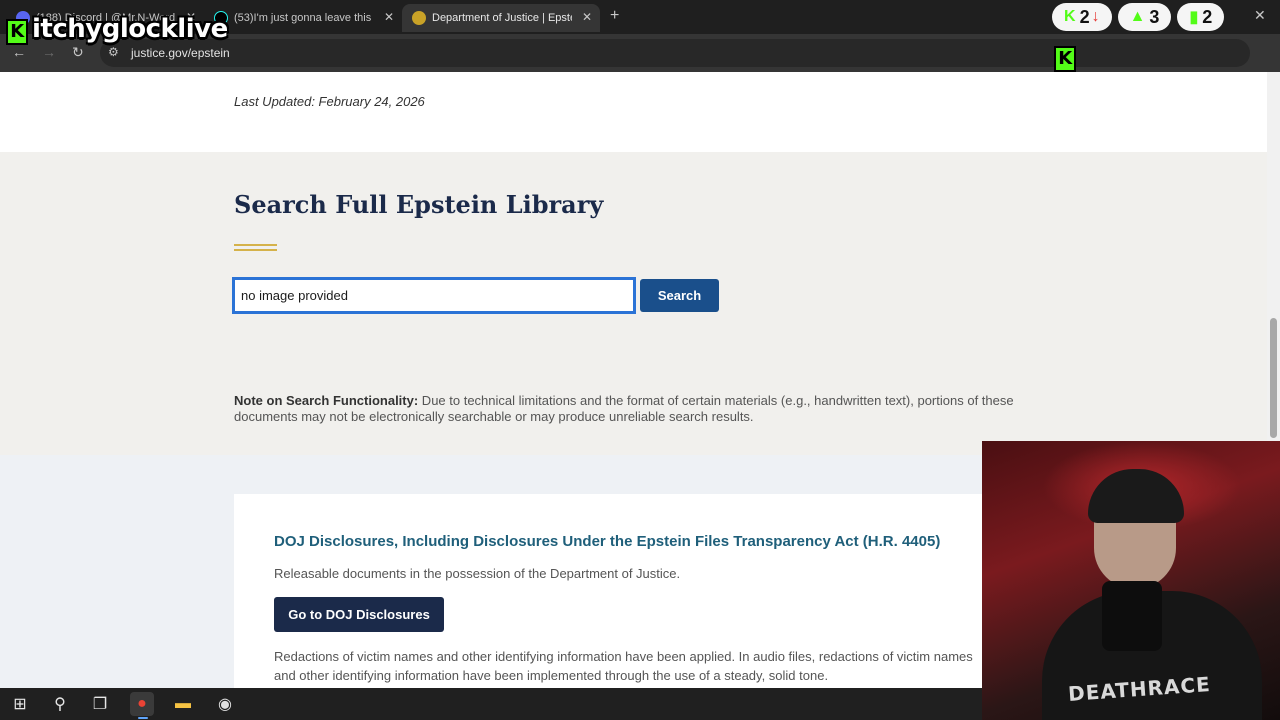 This screenshot has height=720, width=1280. I want to click on doj-seal-icon, so click(419, 18).